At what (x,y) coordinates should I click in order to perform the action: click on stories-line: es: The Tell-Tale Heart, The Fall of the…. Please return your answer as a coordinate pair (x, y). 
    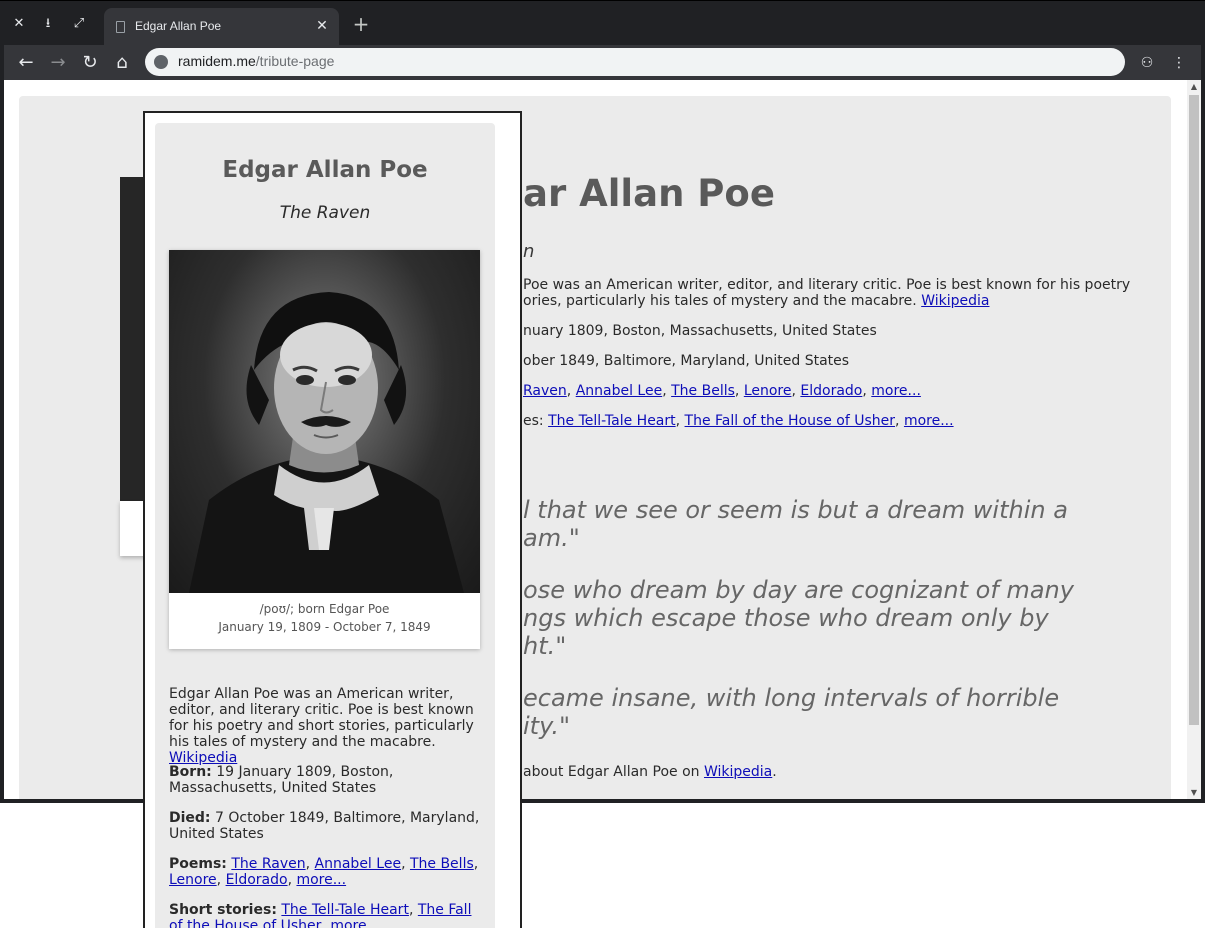
    Looking at the image, I should click on (738, 421).